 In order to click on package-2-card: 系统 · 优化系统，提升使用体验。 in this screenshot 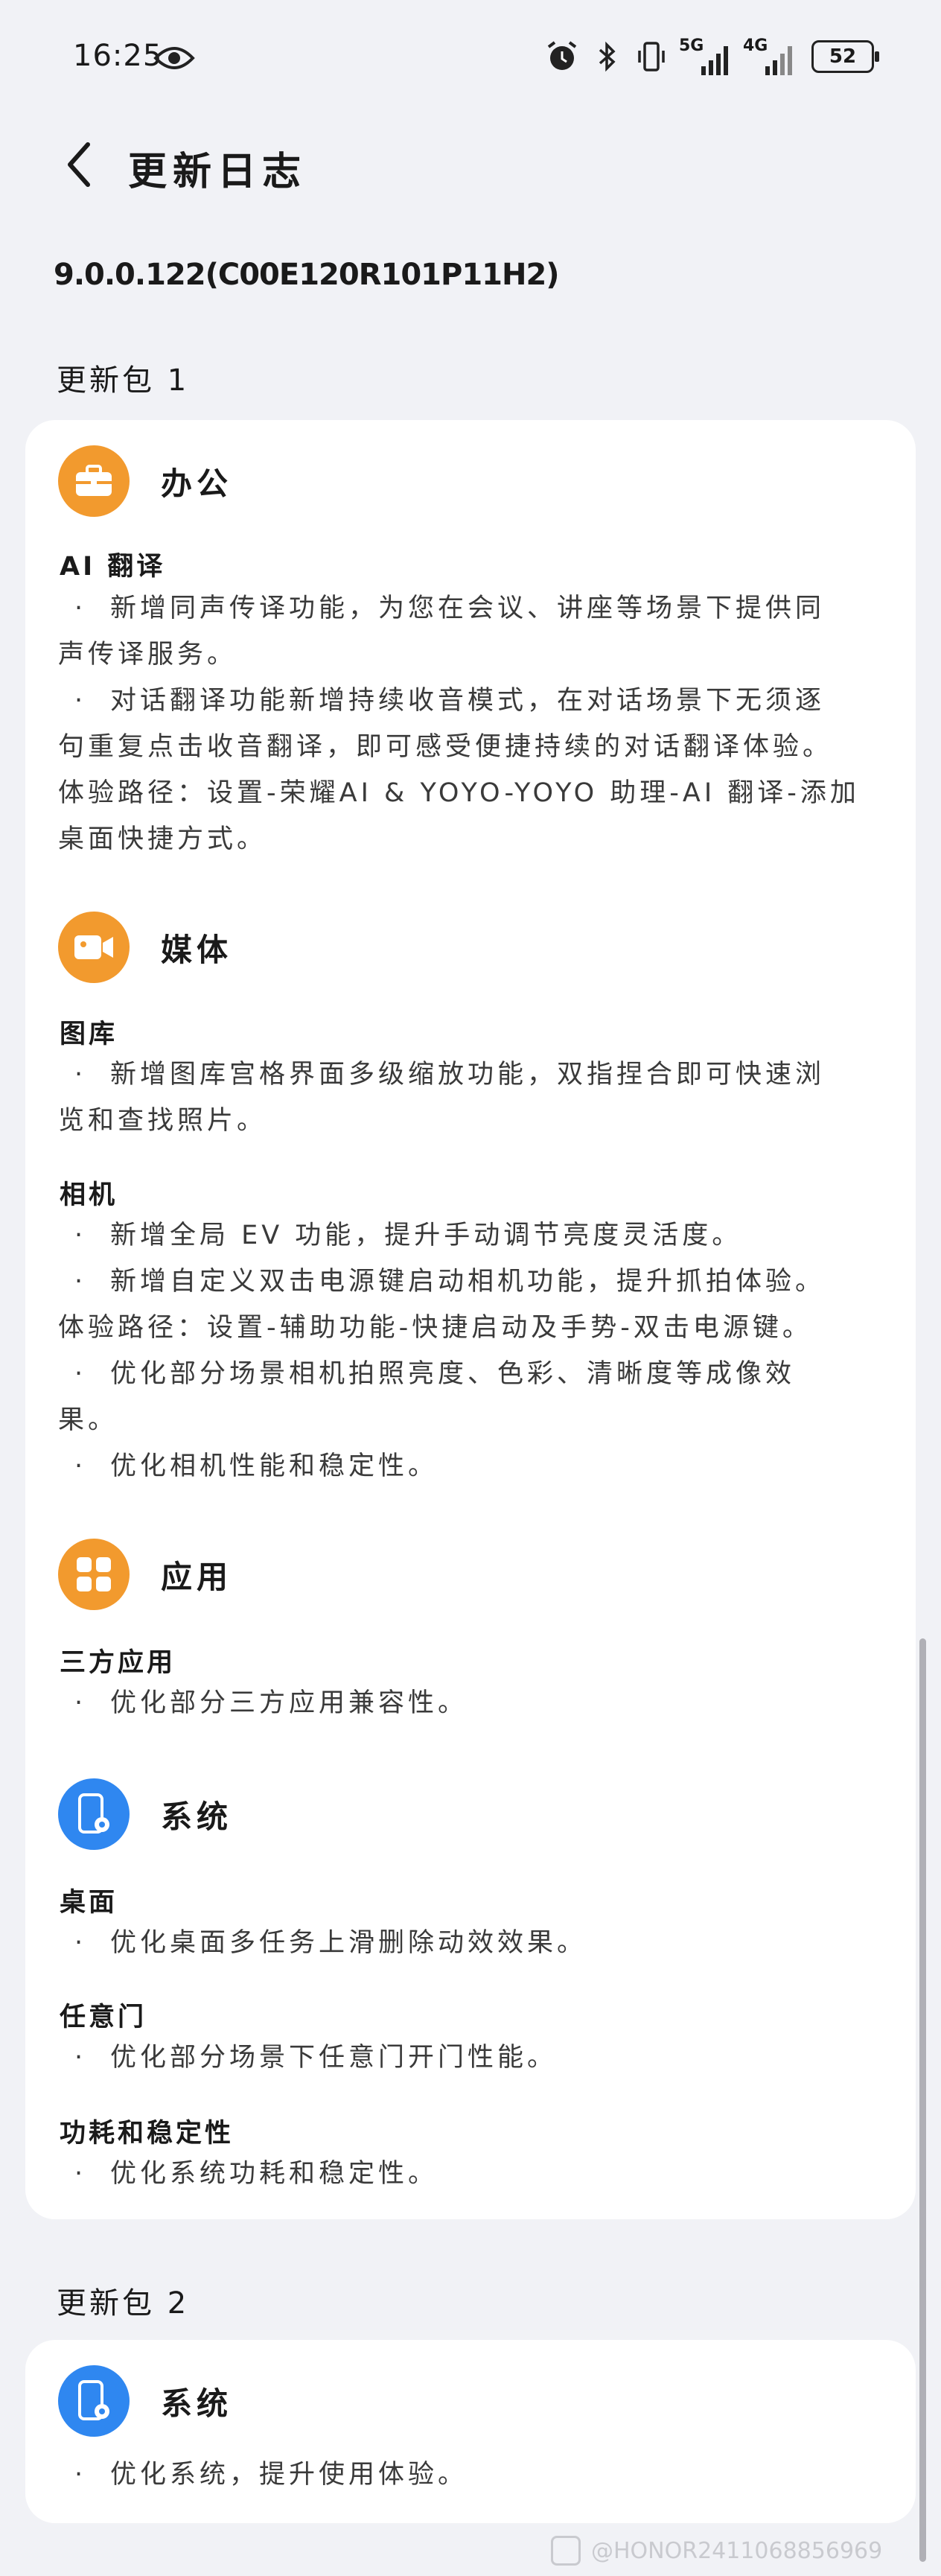, I will do `click(470, 2431)`.